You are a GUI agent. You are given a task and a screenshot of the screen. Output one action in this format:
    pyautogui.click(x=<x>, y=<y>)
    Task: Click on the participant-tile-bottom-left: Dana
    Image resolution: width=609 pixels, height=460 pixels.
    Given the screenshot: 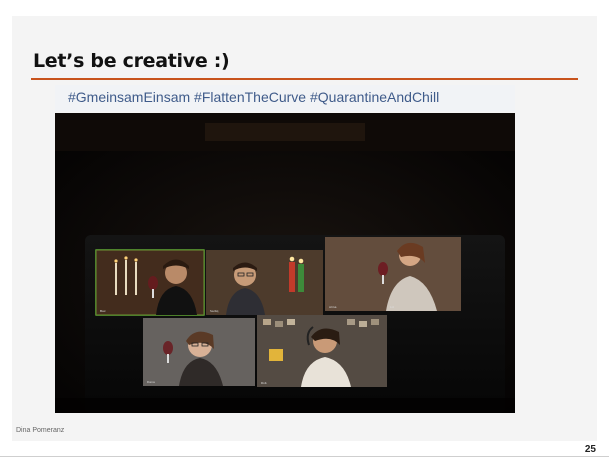 What is the action you would take?
    pyautogui.click(x=199, y=352)
    